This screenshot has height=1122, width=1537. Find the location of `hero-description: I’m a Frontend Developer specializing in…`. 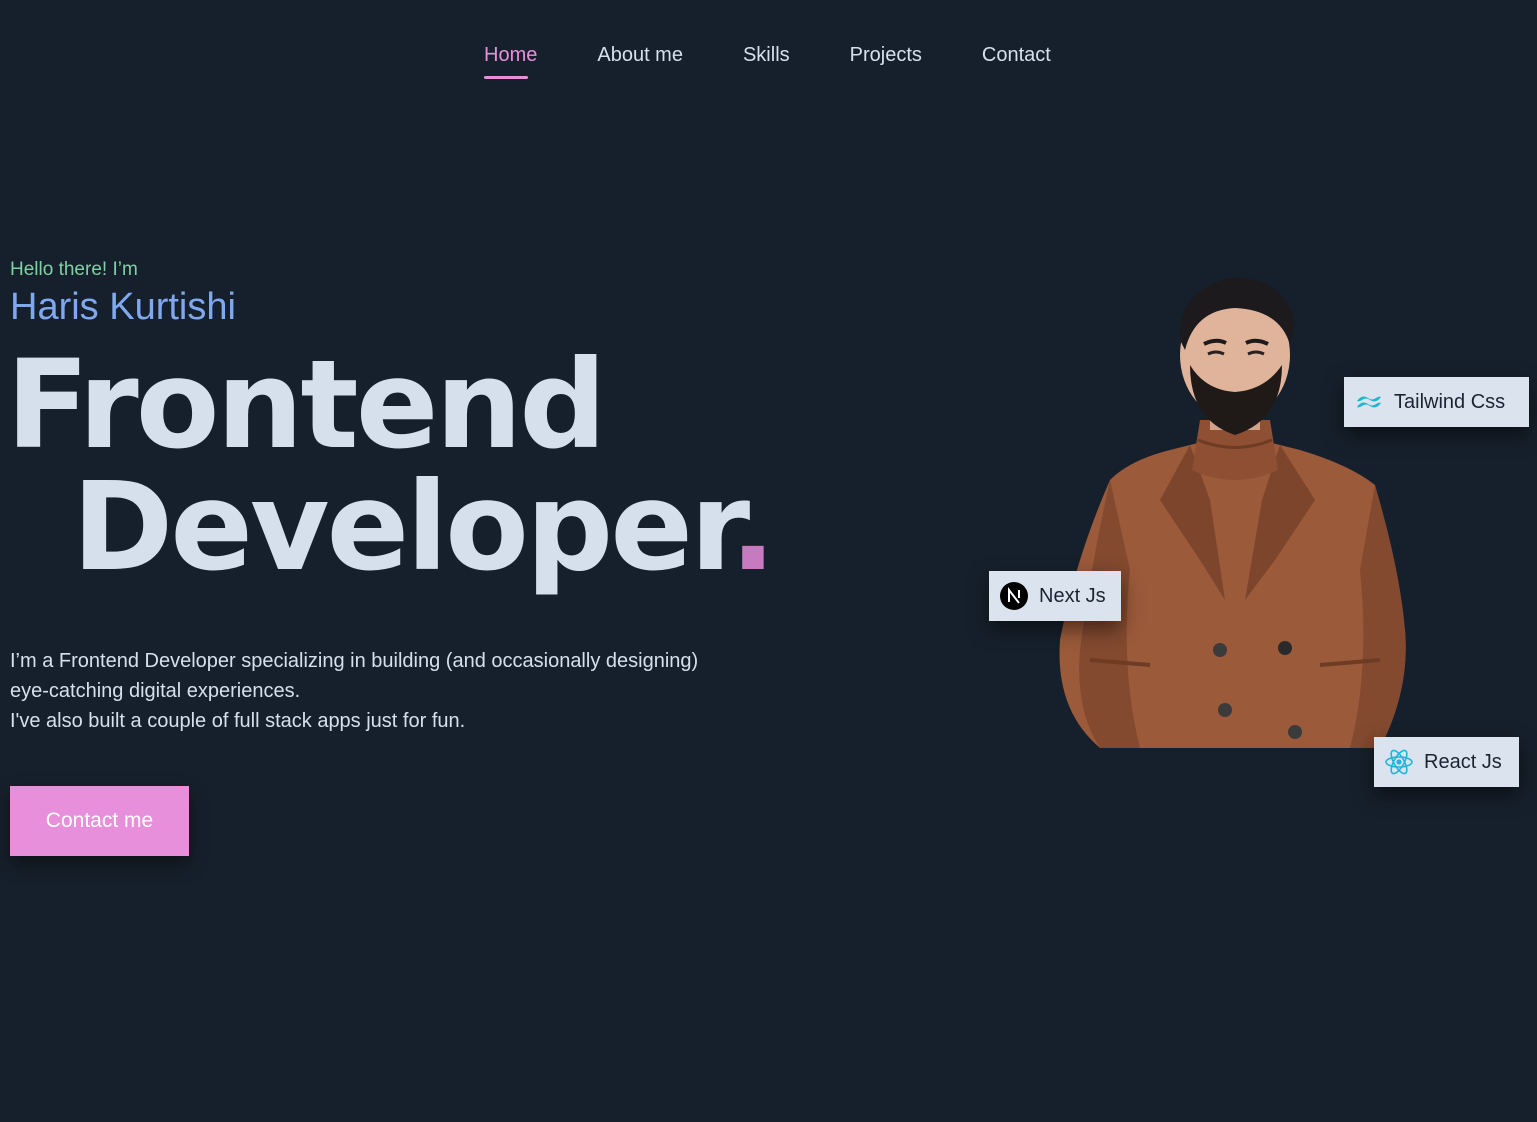

hero-description: I’m a Frontend Developer specializing in… is located at coordinates (370, 691).